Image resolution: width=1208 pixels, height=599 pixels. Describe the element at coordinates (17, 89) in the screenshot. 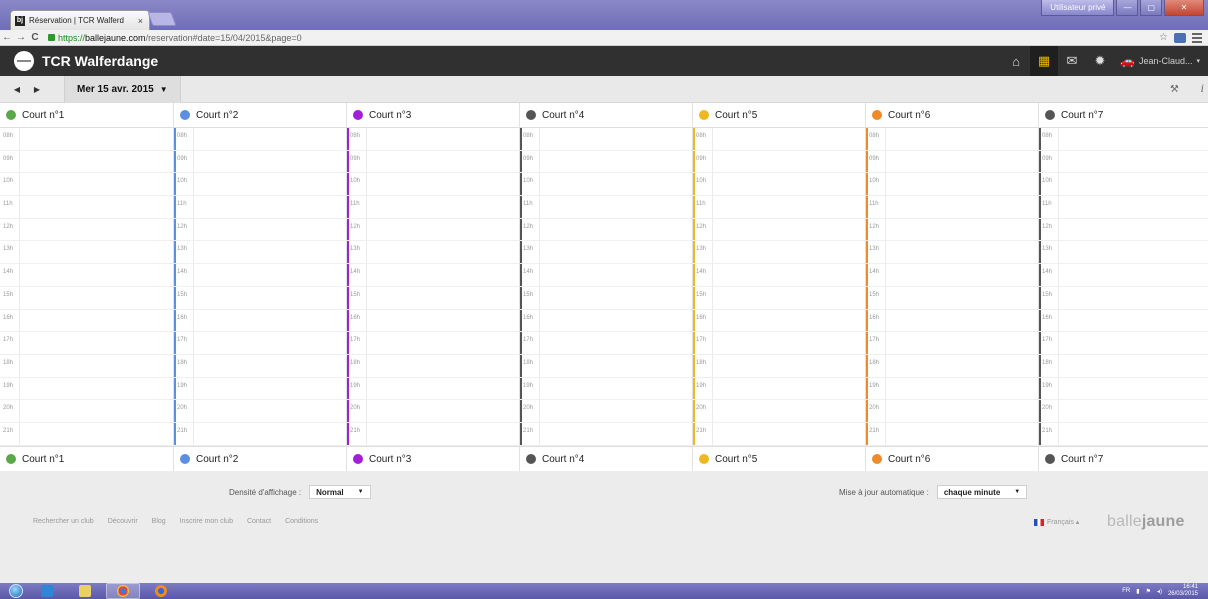

I see `previous-day-button: ◀` at that location.